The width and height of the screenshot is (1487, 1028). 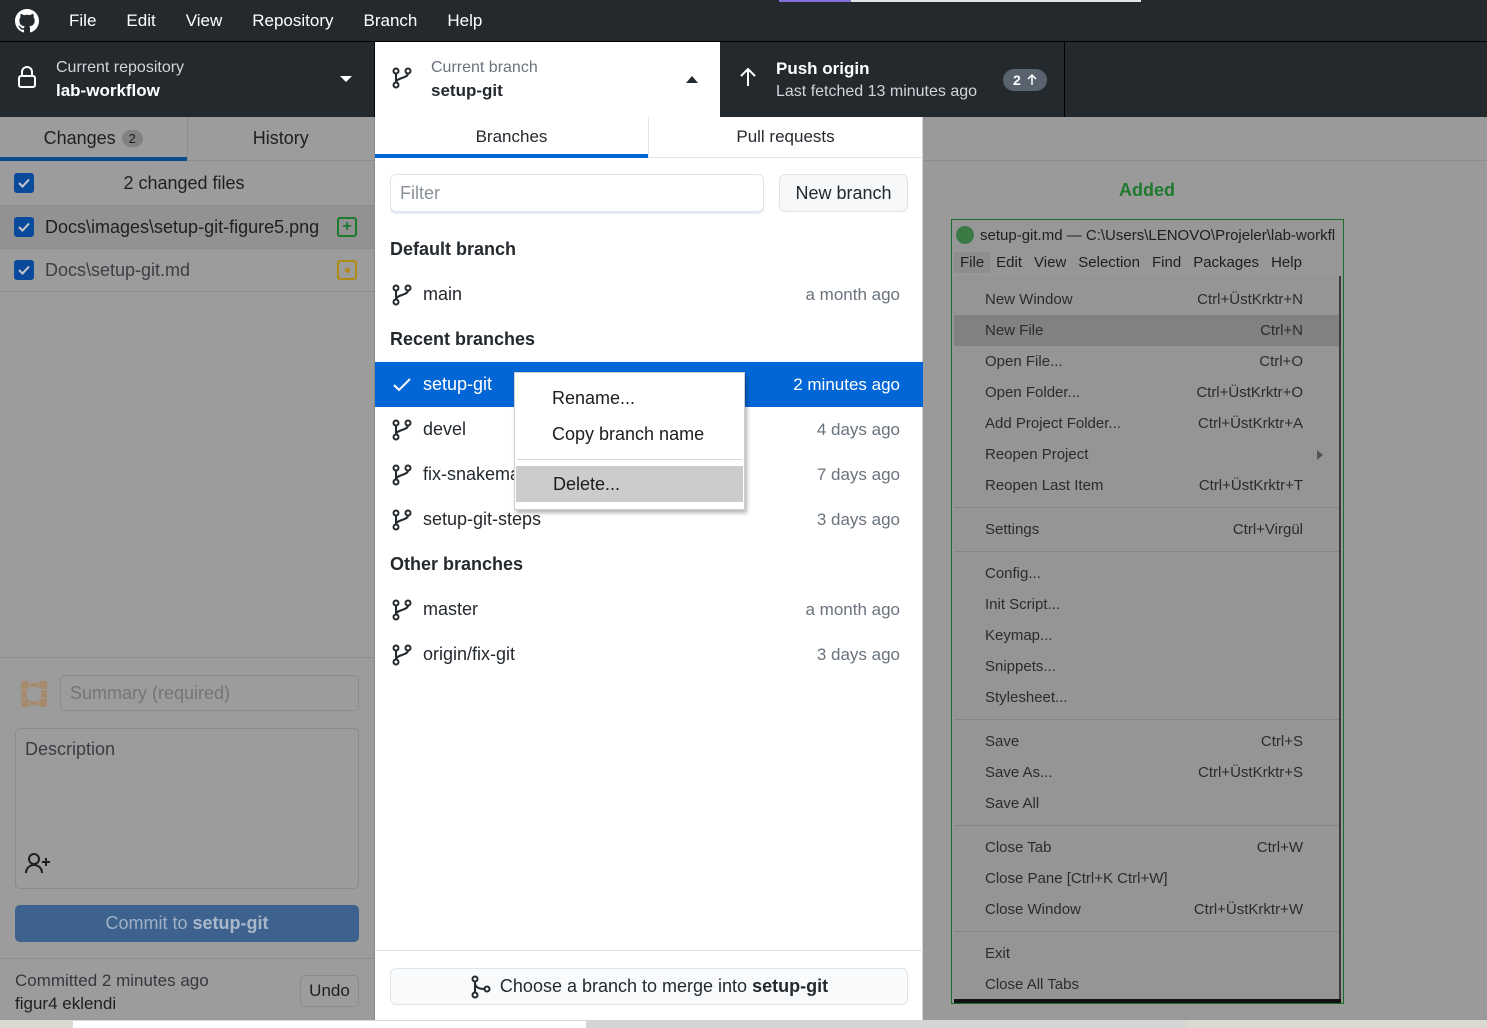 I want to click on menu-repository: Repository, so click(x=292, y=20).